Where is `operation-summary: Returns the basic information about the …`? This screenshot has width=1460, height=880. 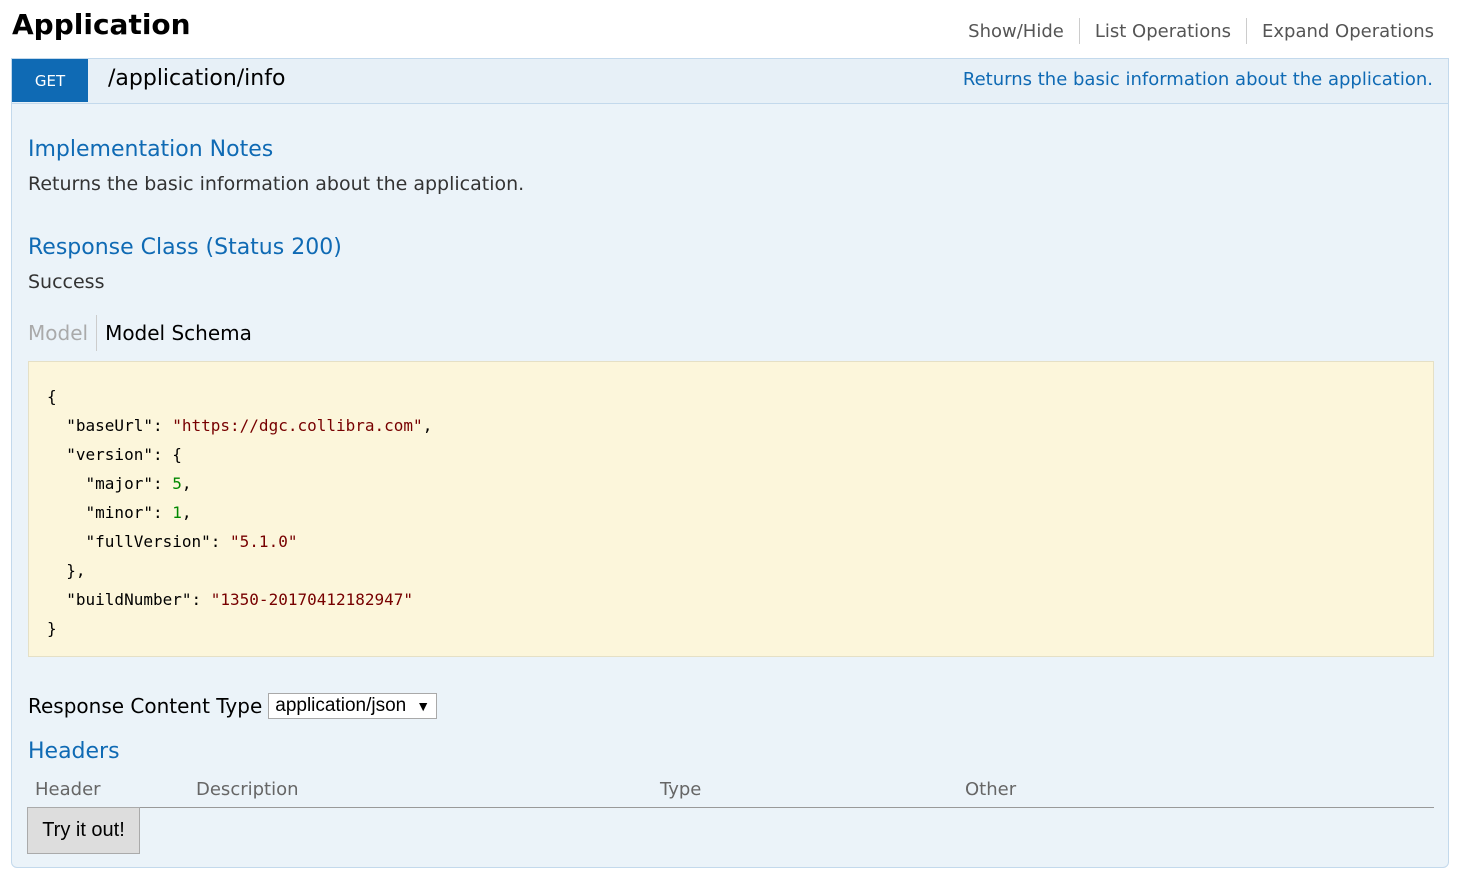 operation-summary: Returns the basic information about the … is located at coordinates (1198, 79).